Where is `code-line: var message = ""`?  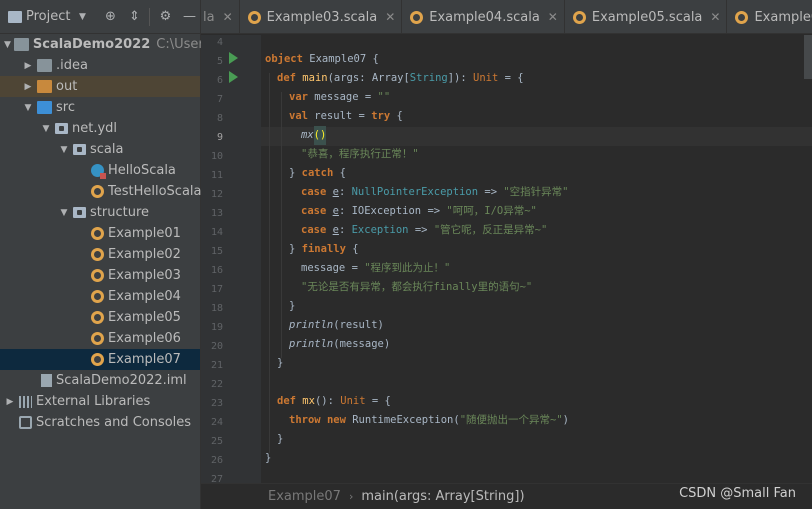
code-line: var message = "" is located at coordinates (340, 97).